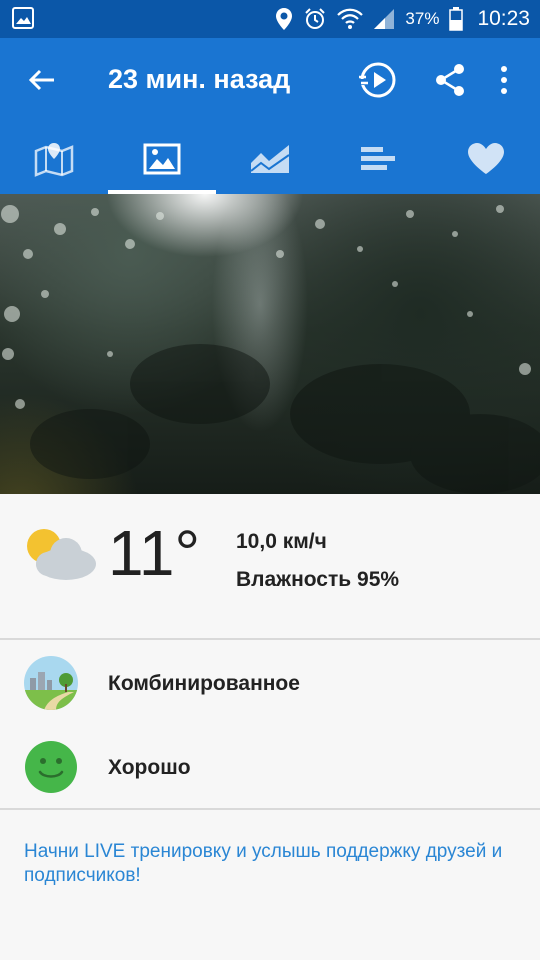 This screenshot has height=960, width=540. I want to click on gallery-icon, so click(23, 18).